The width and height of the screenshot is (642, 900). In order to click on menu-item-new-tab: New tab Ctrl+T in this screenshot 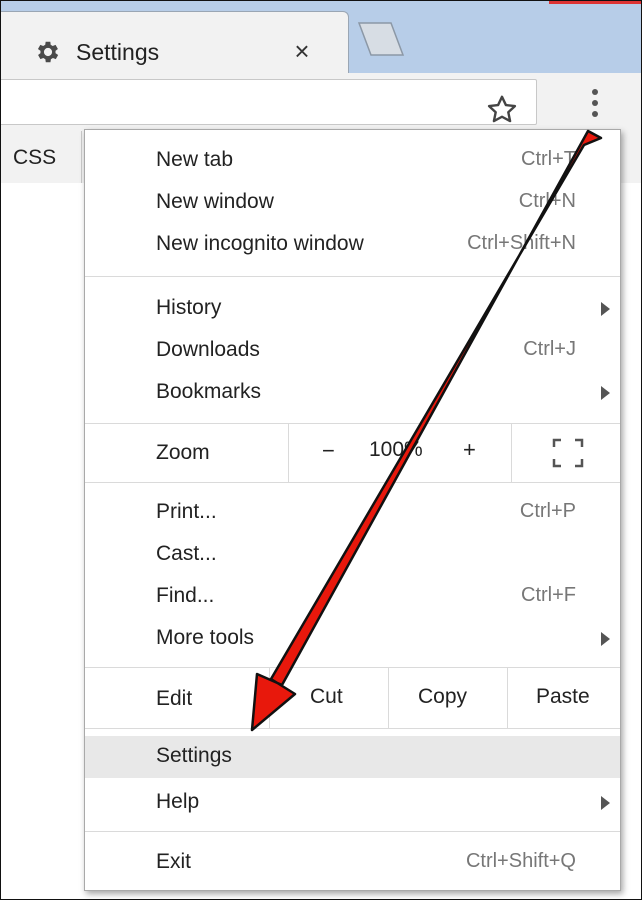, I will do `click(352, 161)`.